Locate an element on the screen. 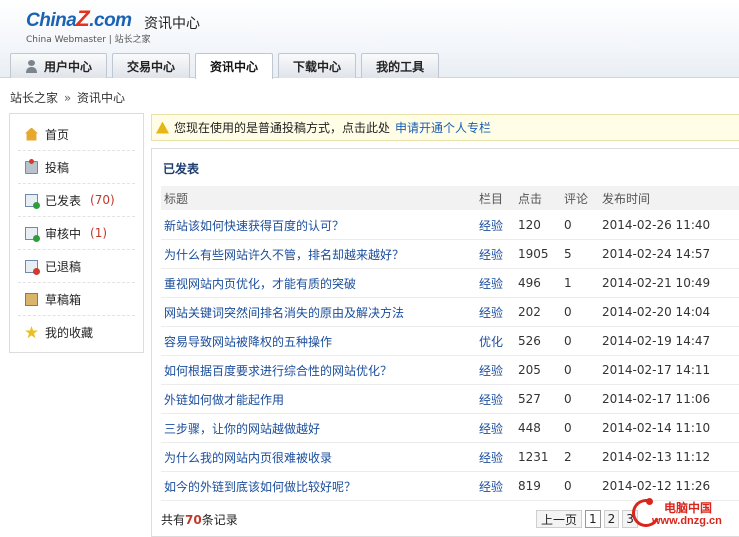 This screenshot has height=537, width=739. sidebar-item-label: 审核中 is located at coordinates (63, 233).